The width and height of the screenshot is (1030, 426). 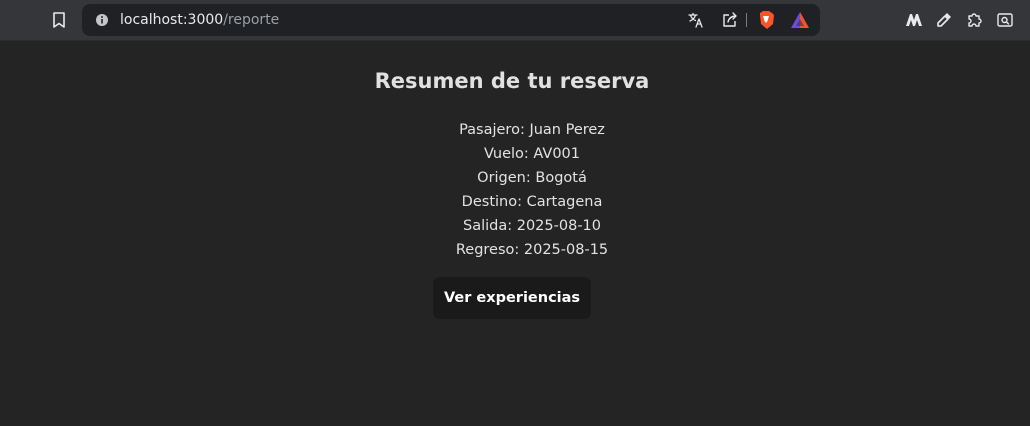 I want to click on share-icon, so click(x=730, y=20).